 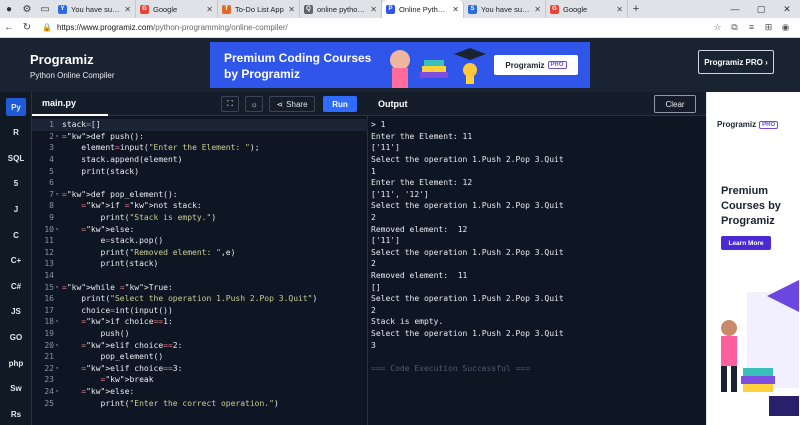 I want to click on code-line: 3 element=input("Enter the Element: ");, so click(x=200, y=148).